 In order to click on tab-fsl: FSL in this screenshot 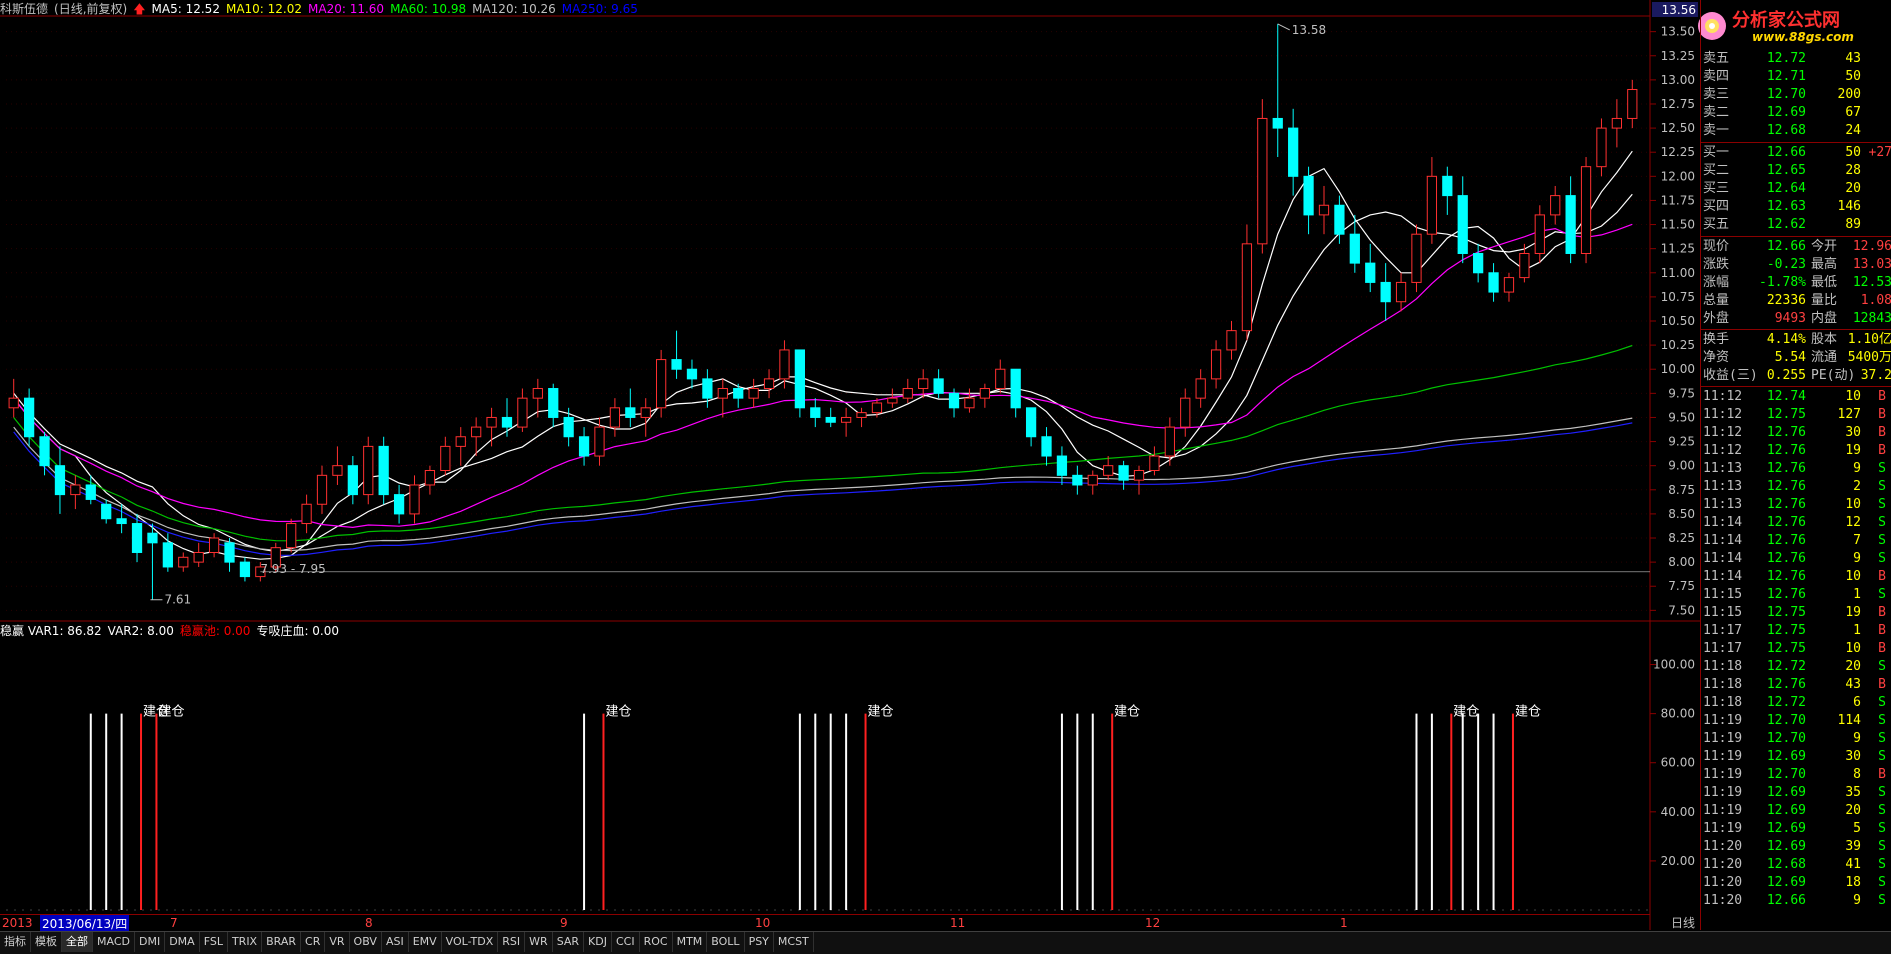, I will do `click(214, 942)`.